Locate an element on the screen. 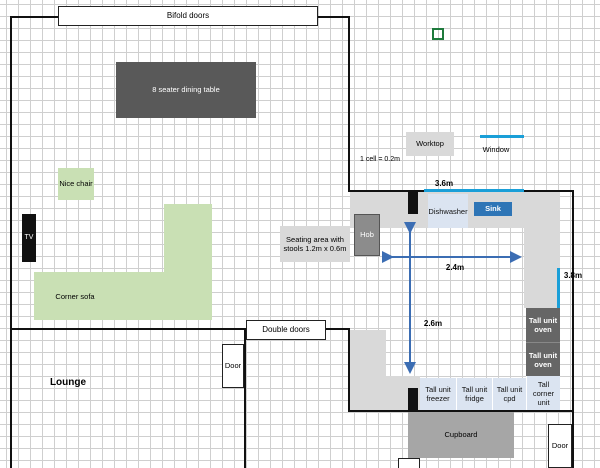  stair-stub is located at coordinates (409, 463).